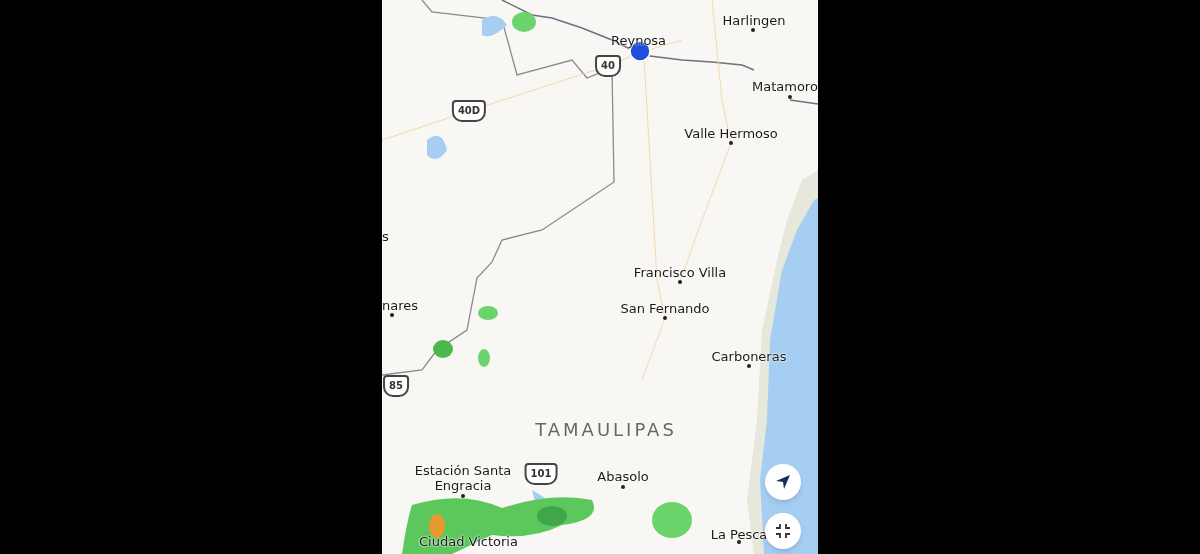 The height and width of the screenshot is (554, 1200). I want to click on highway-shield: 40, so click(608, 66).